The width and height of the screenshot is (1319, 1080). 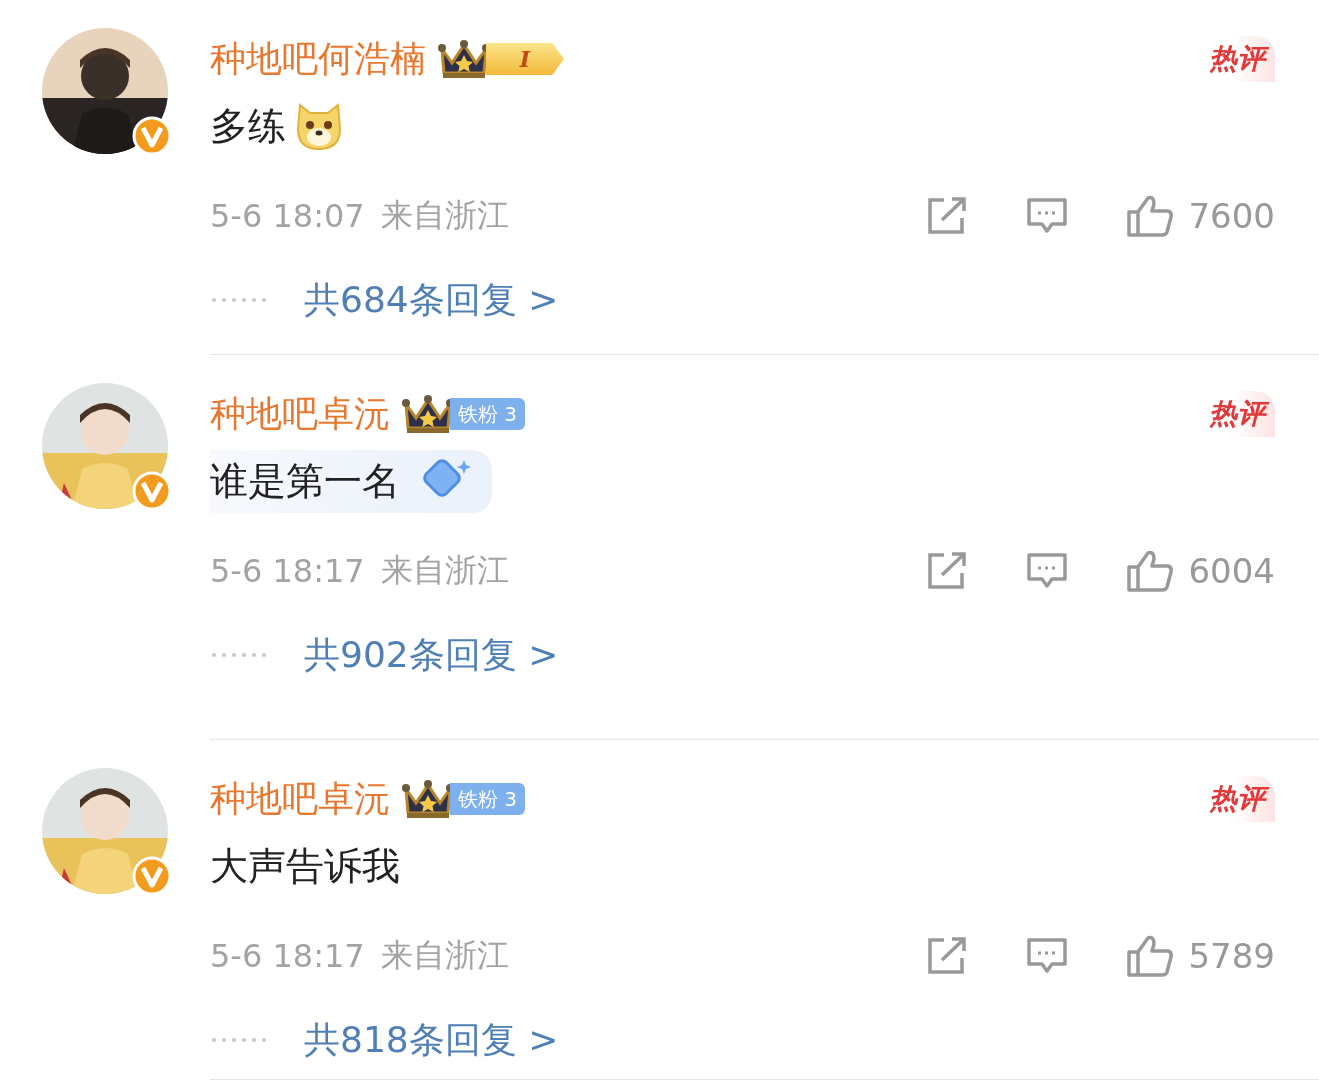 What do you see at coordinates (305, 866) in the screenshot?
I see `comment-text: 大声告诉我` at bounding box center [305, 866].